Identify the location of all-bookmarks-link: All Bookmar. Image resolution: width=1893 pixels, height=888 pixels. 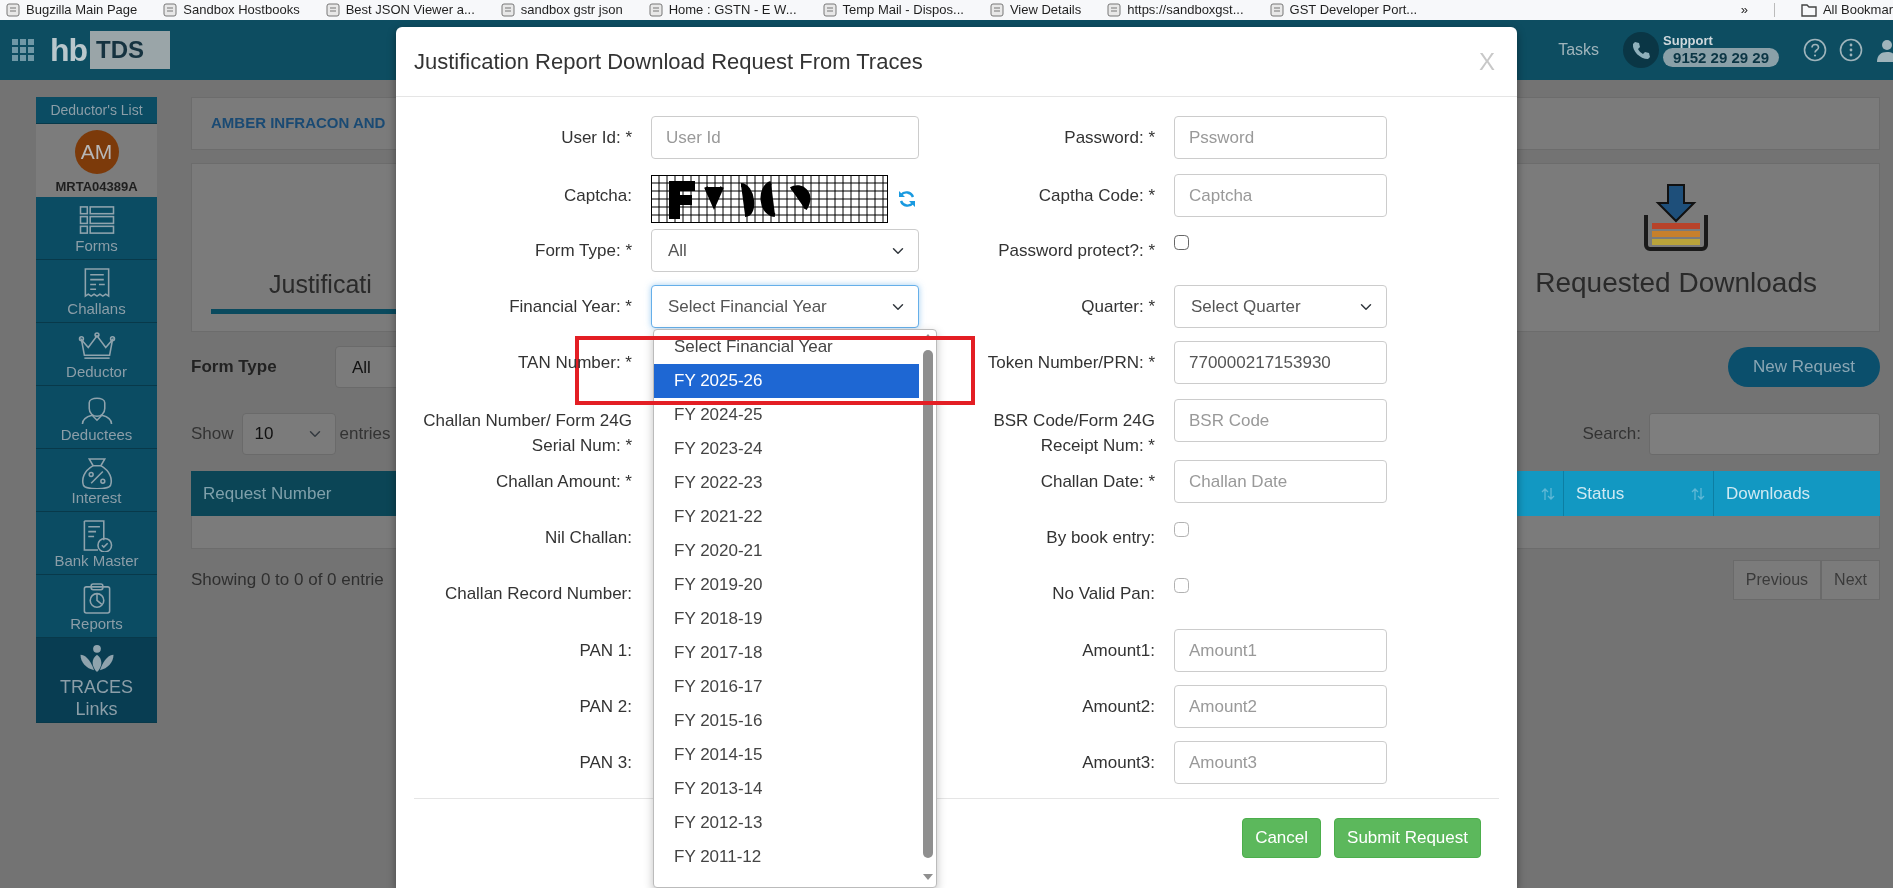
(1846, 10).